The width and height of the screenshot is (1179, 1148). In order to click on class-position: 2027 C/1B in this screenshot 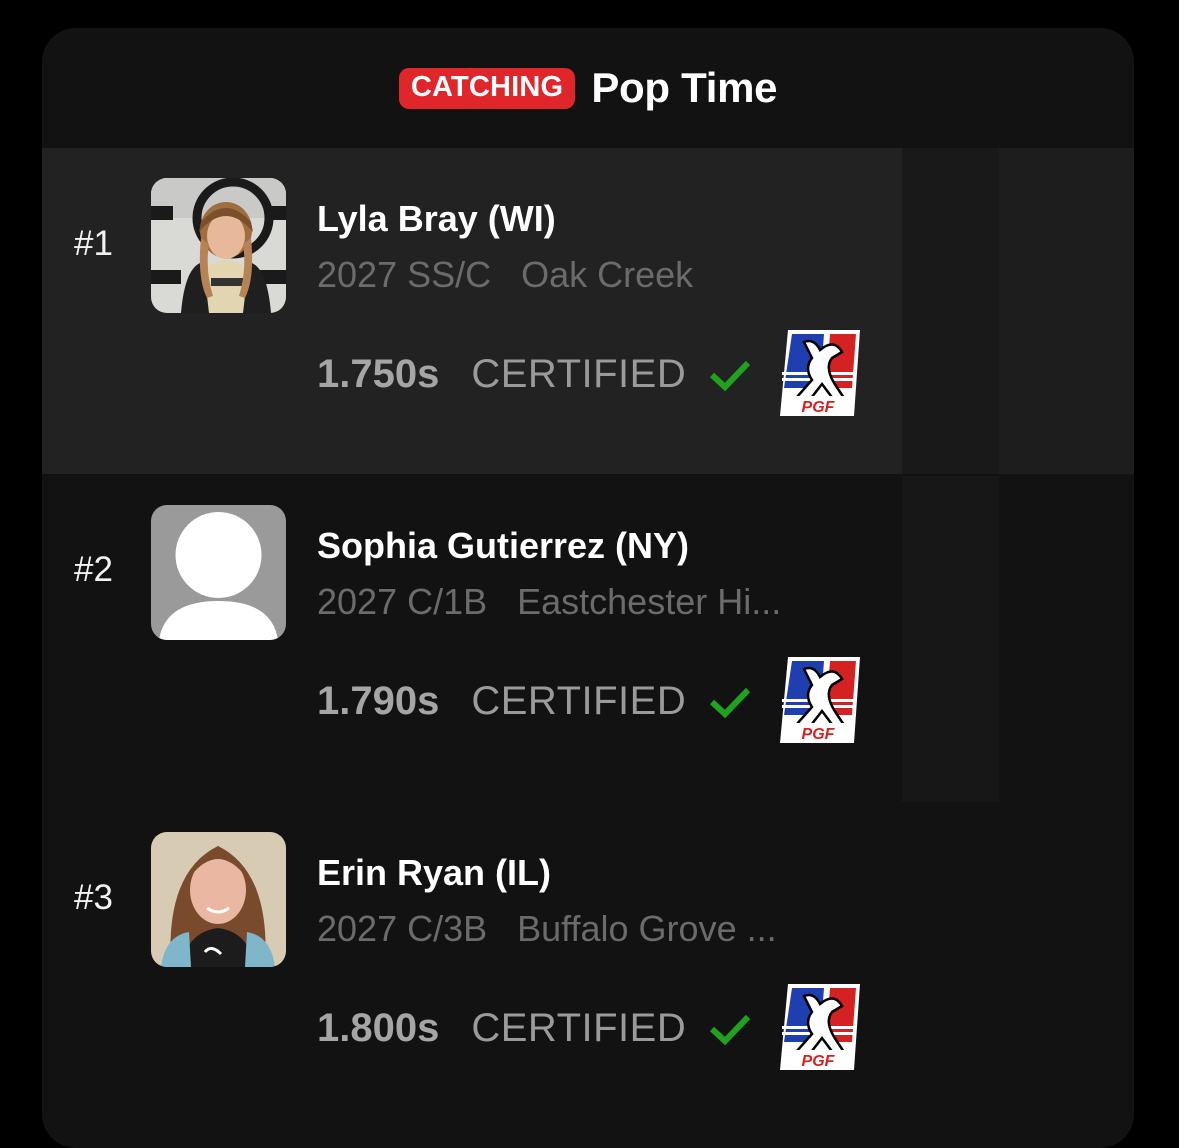, I will do `click(402, 601)`.